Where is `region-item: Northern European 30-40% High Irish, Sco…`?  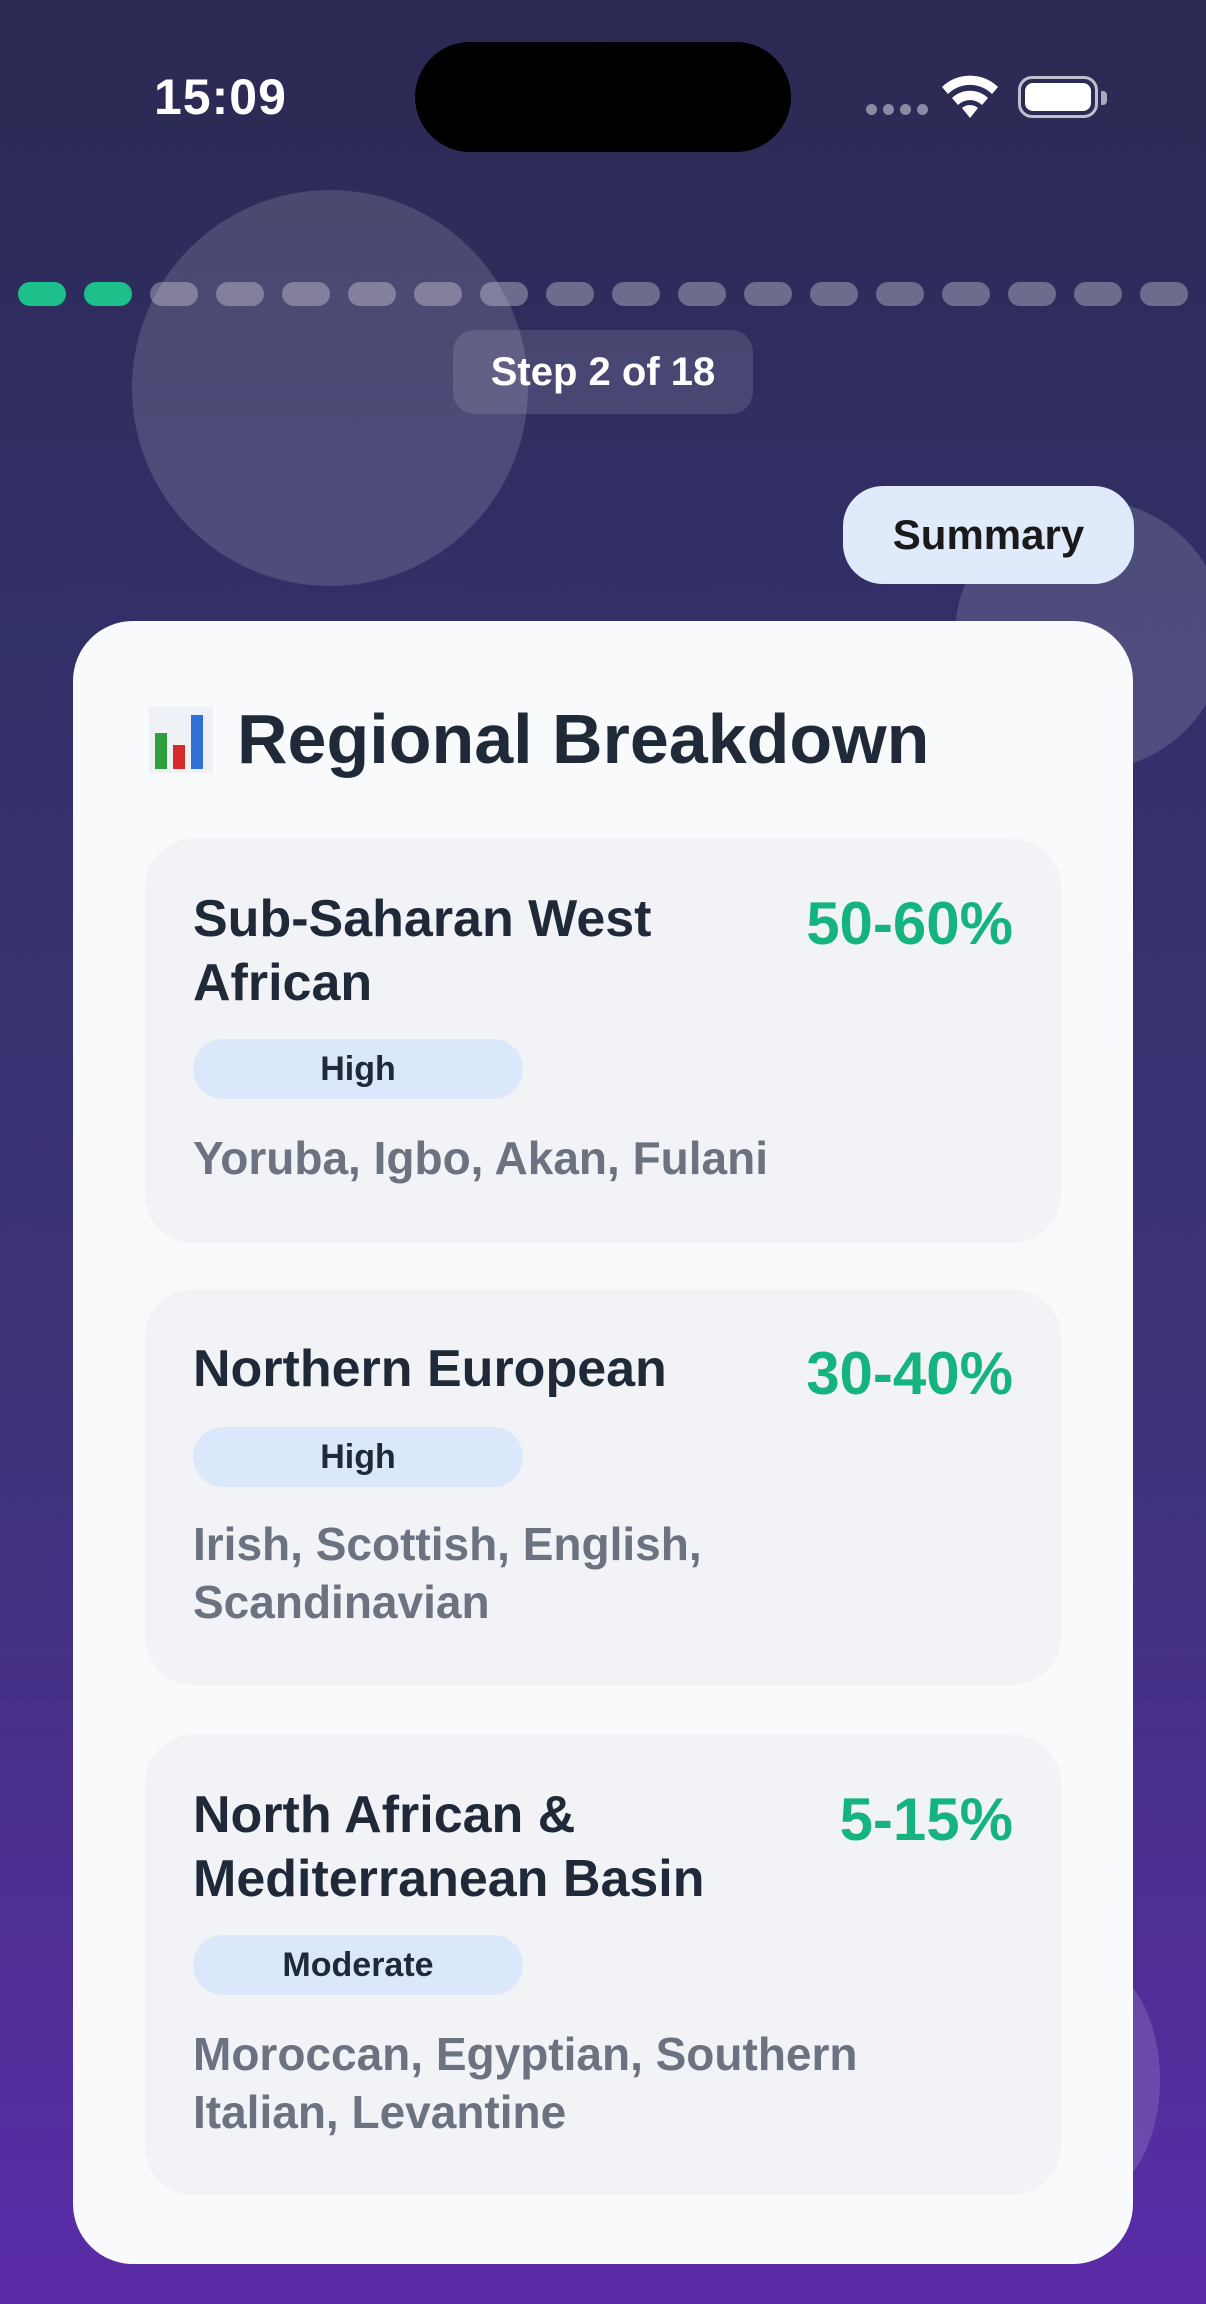 region-item: Northern European 30-40% High Irish, Sco… is located at coordinates (603, 1487).